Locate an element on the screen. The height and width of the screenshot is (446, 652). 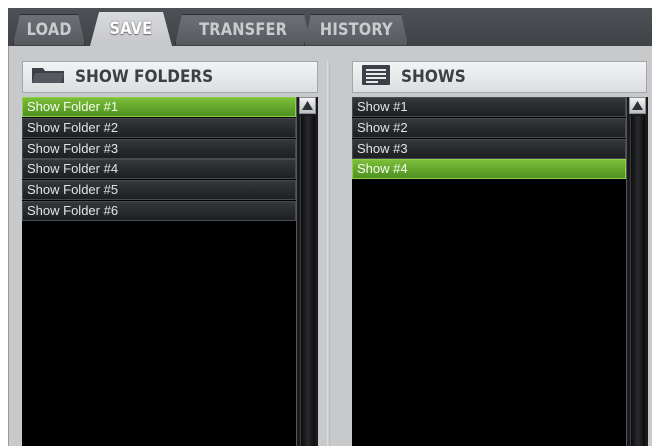
panel-divider is located at coordinates (328, 253).